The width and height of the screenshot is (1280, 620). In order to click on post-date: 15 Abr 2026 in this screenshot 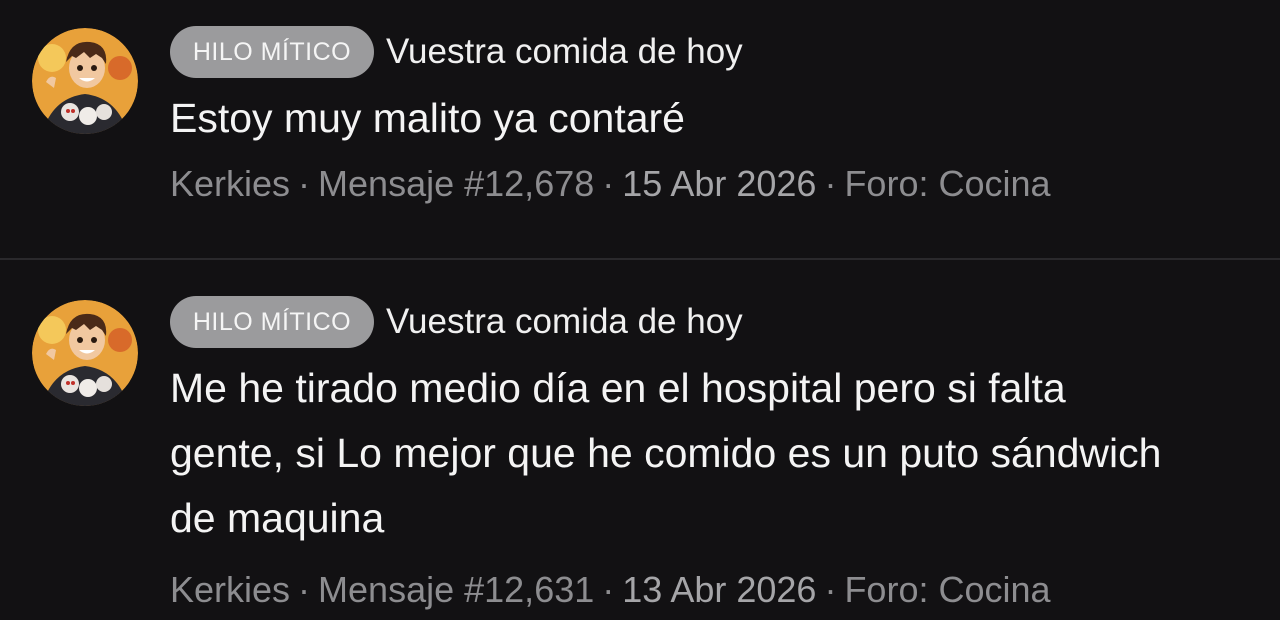, I will do `click(719, 183)`.